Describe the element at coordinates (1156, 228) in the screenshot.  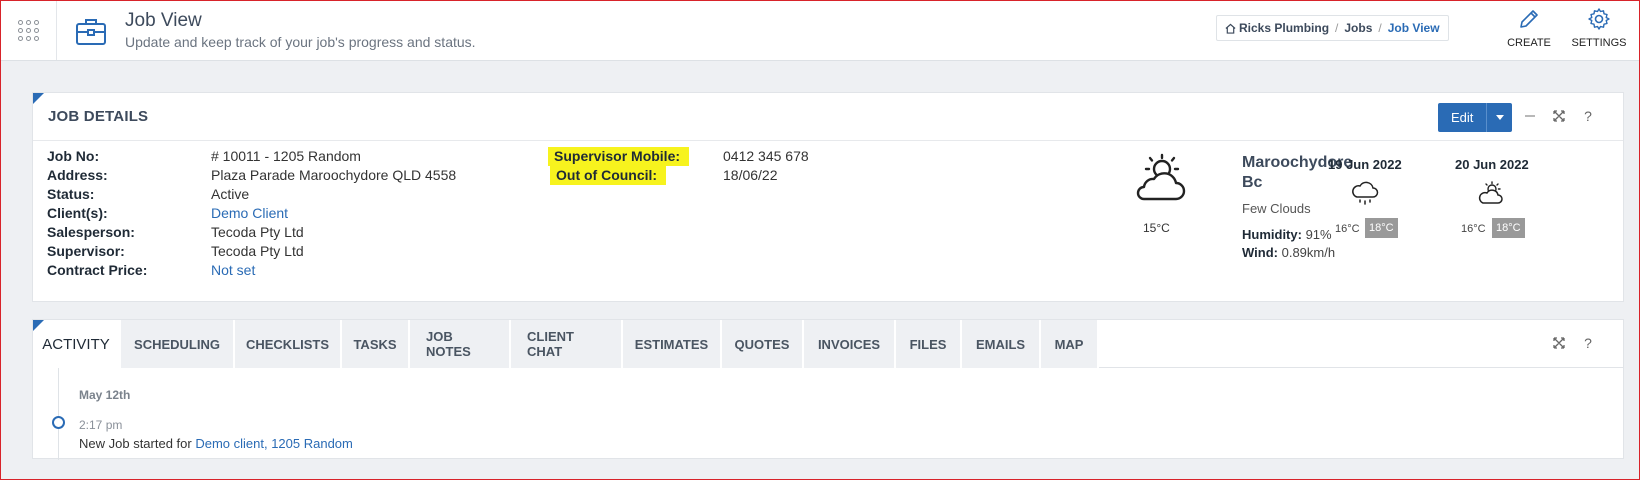
I see `current-temperature: 15°C` at that location.